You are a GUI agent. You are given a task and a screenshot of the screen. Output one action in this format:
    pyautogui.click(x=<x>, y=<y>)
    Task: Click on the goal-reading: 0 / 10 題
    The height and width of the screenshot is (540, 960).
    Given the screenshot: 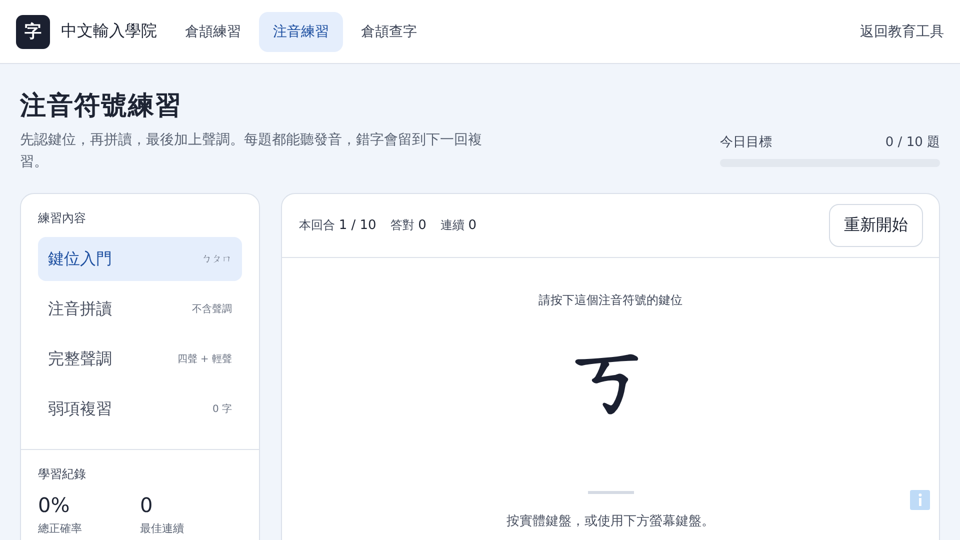 What is the action you would take?
    pyautogui.click(x=912, y=142)
    